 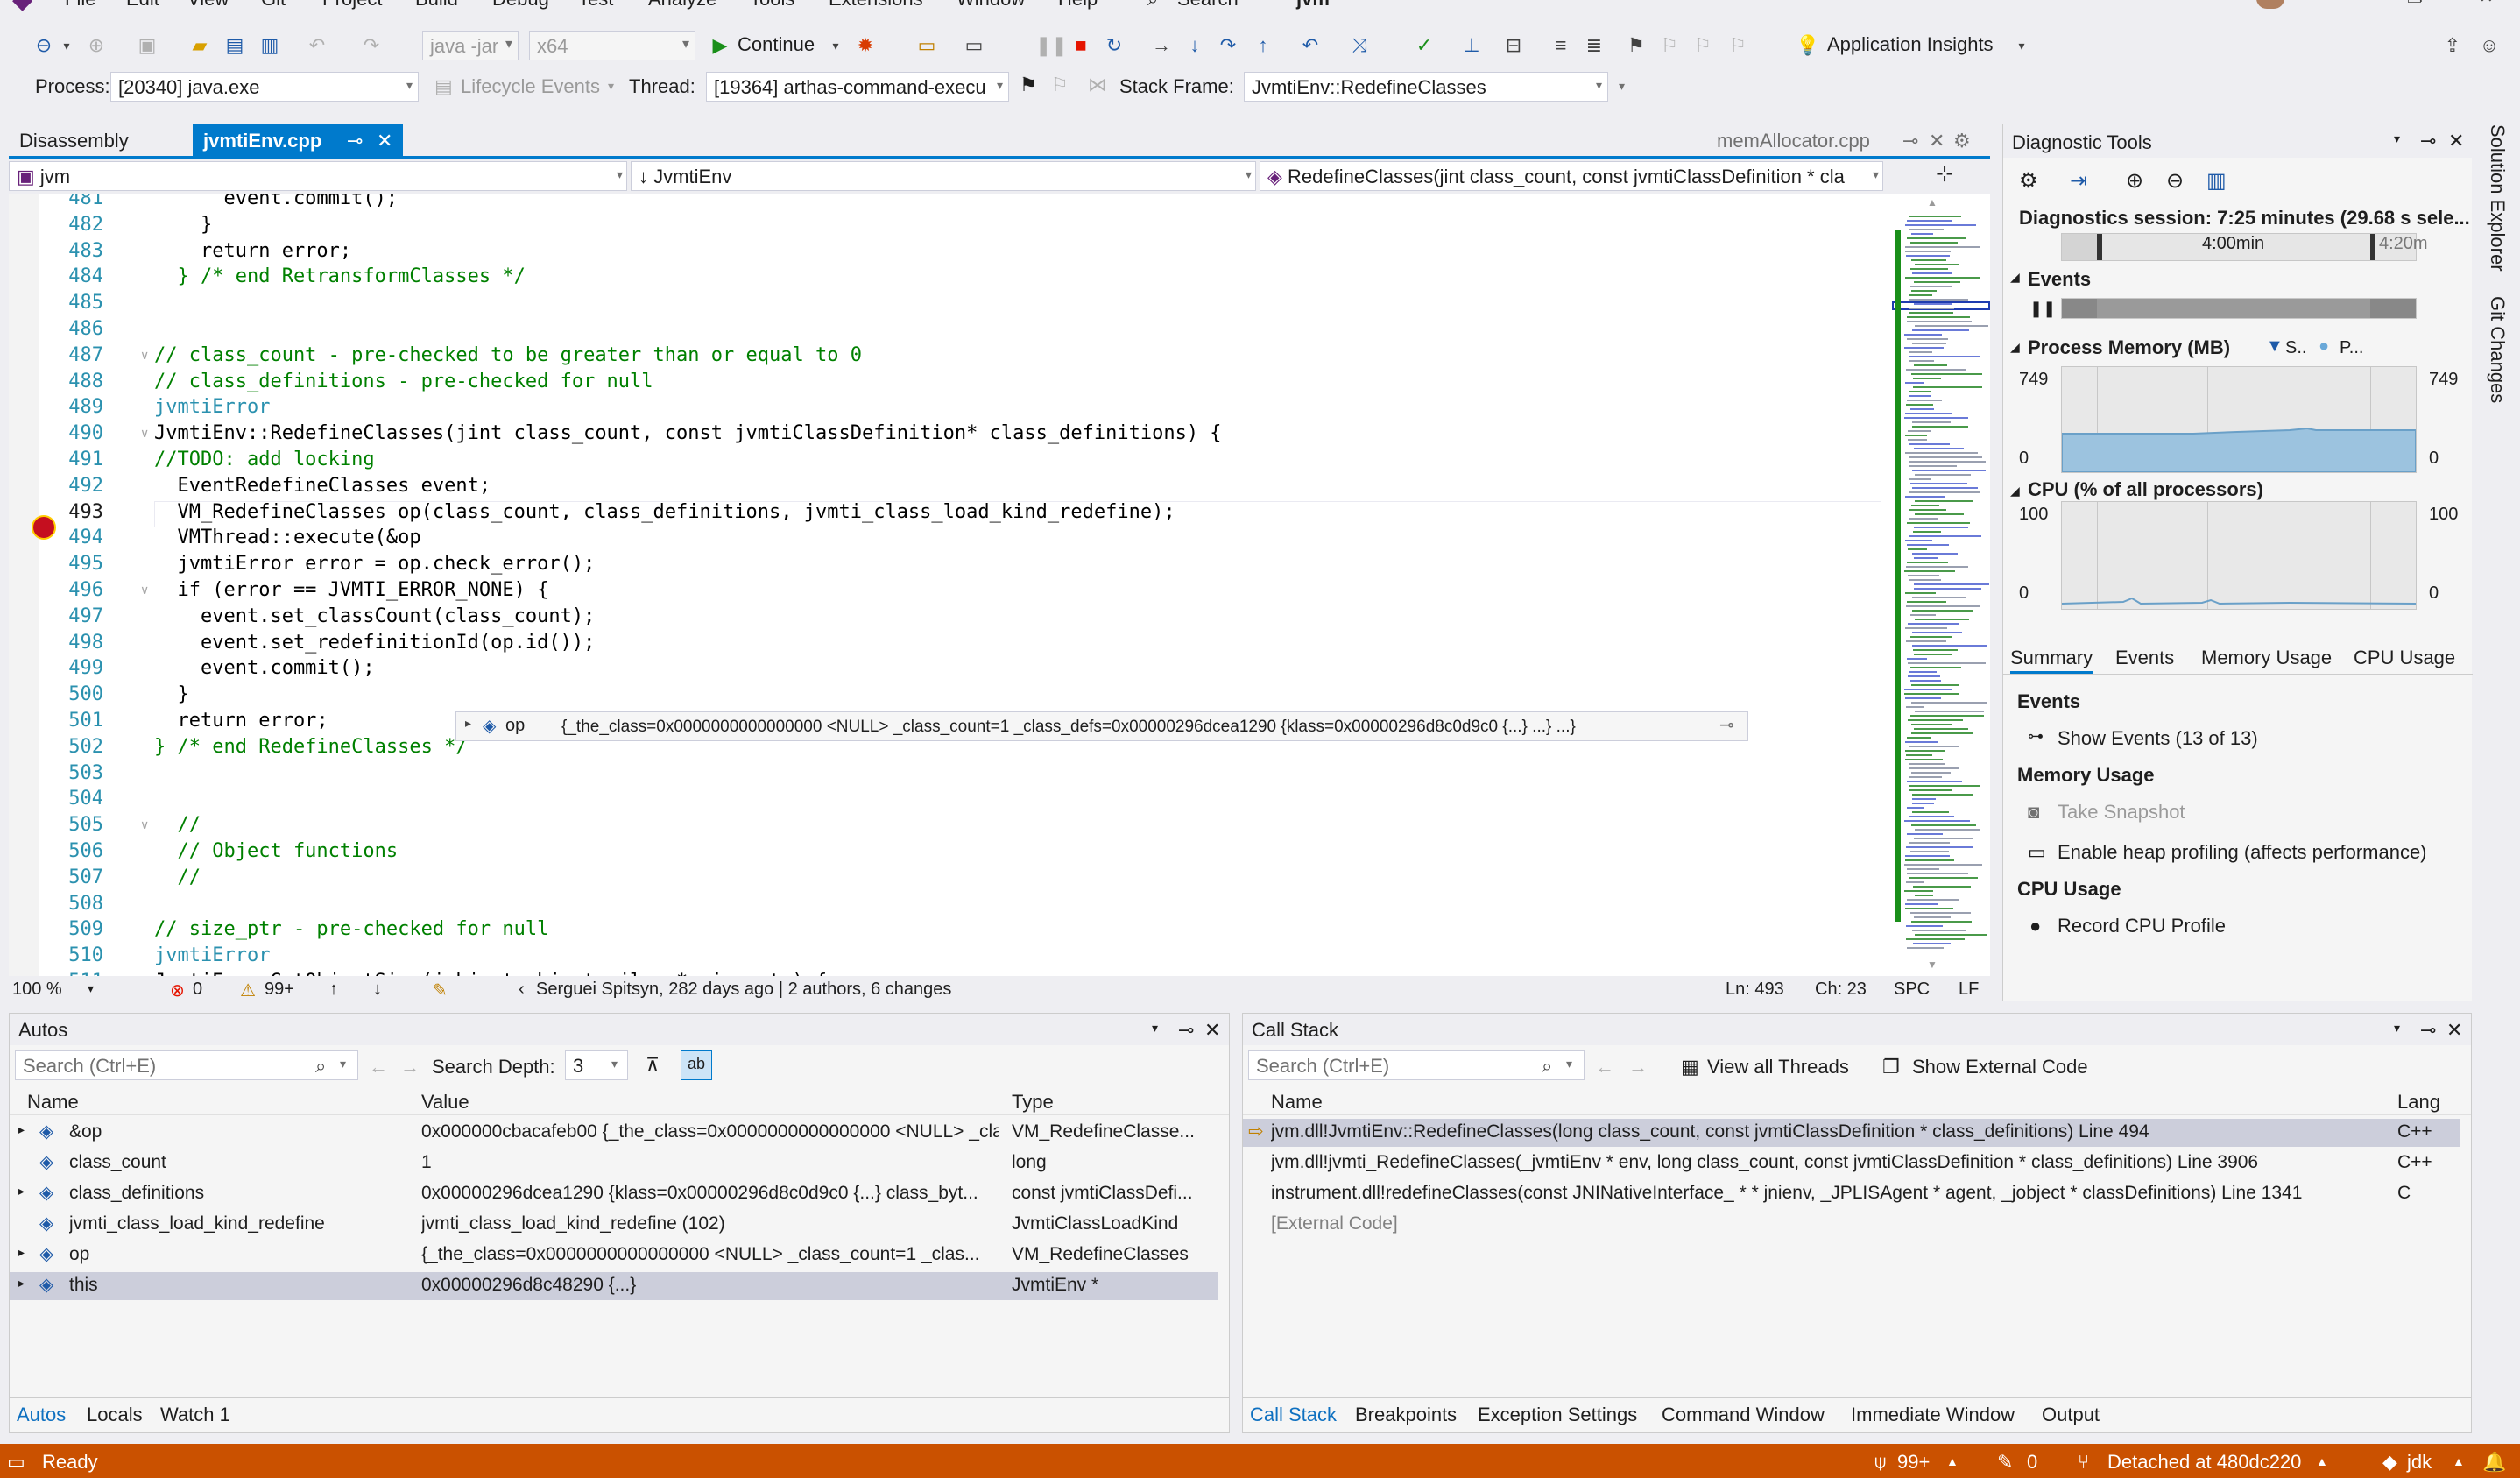 What do you see at coordinates (612, 45) in the screenshot?
I see `platform-combo: x64 ▾` at bounding box center [612, 45].